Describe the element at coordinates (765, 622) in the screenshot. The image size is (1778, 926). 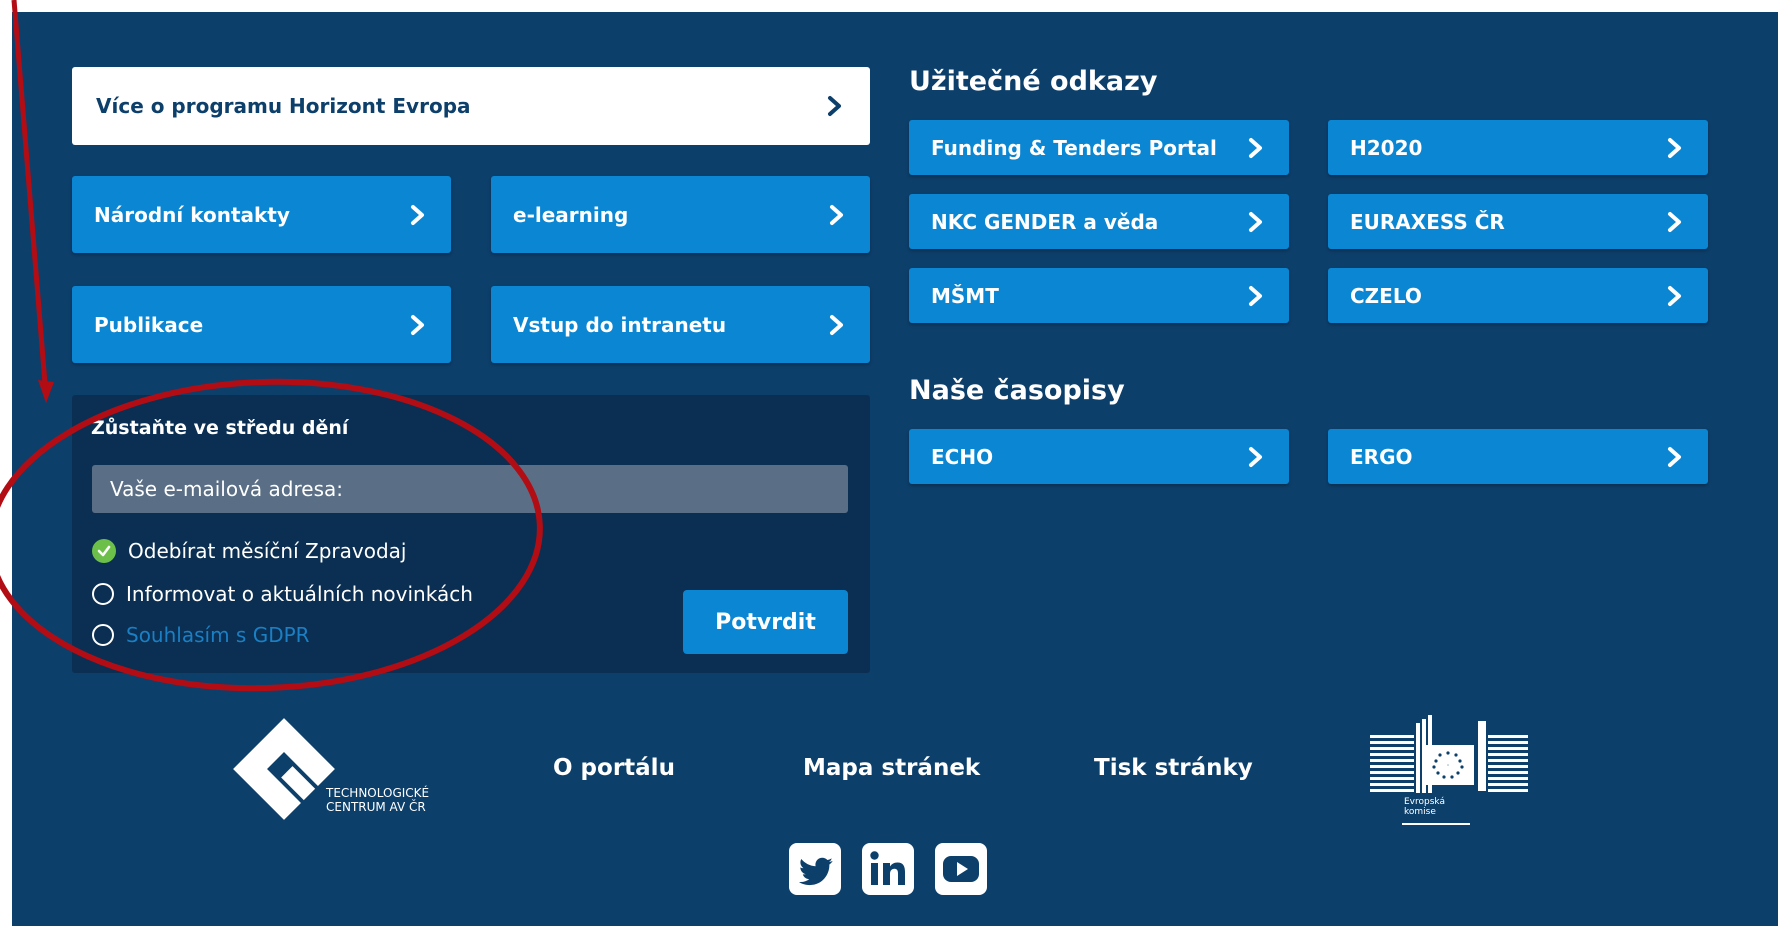
I see `confirm-button: Potvrdit` at that location.